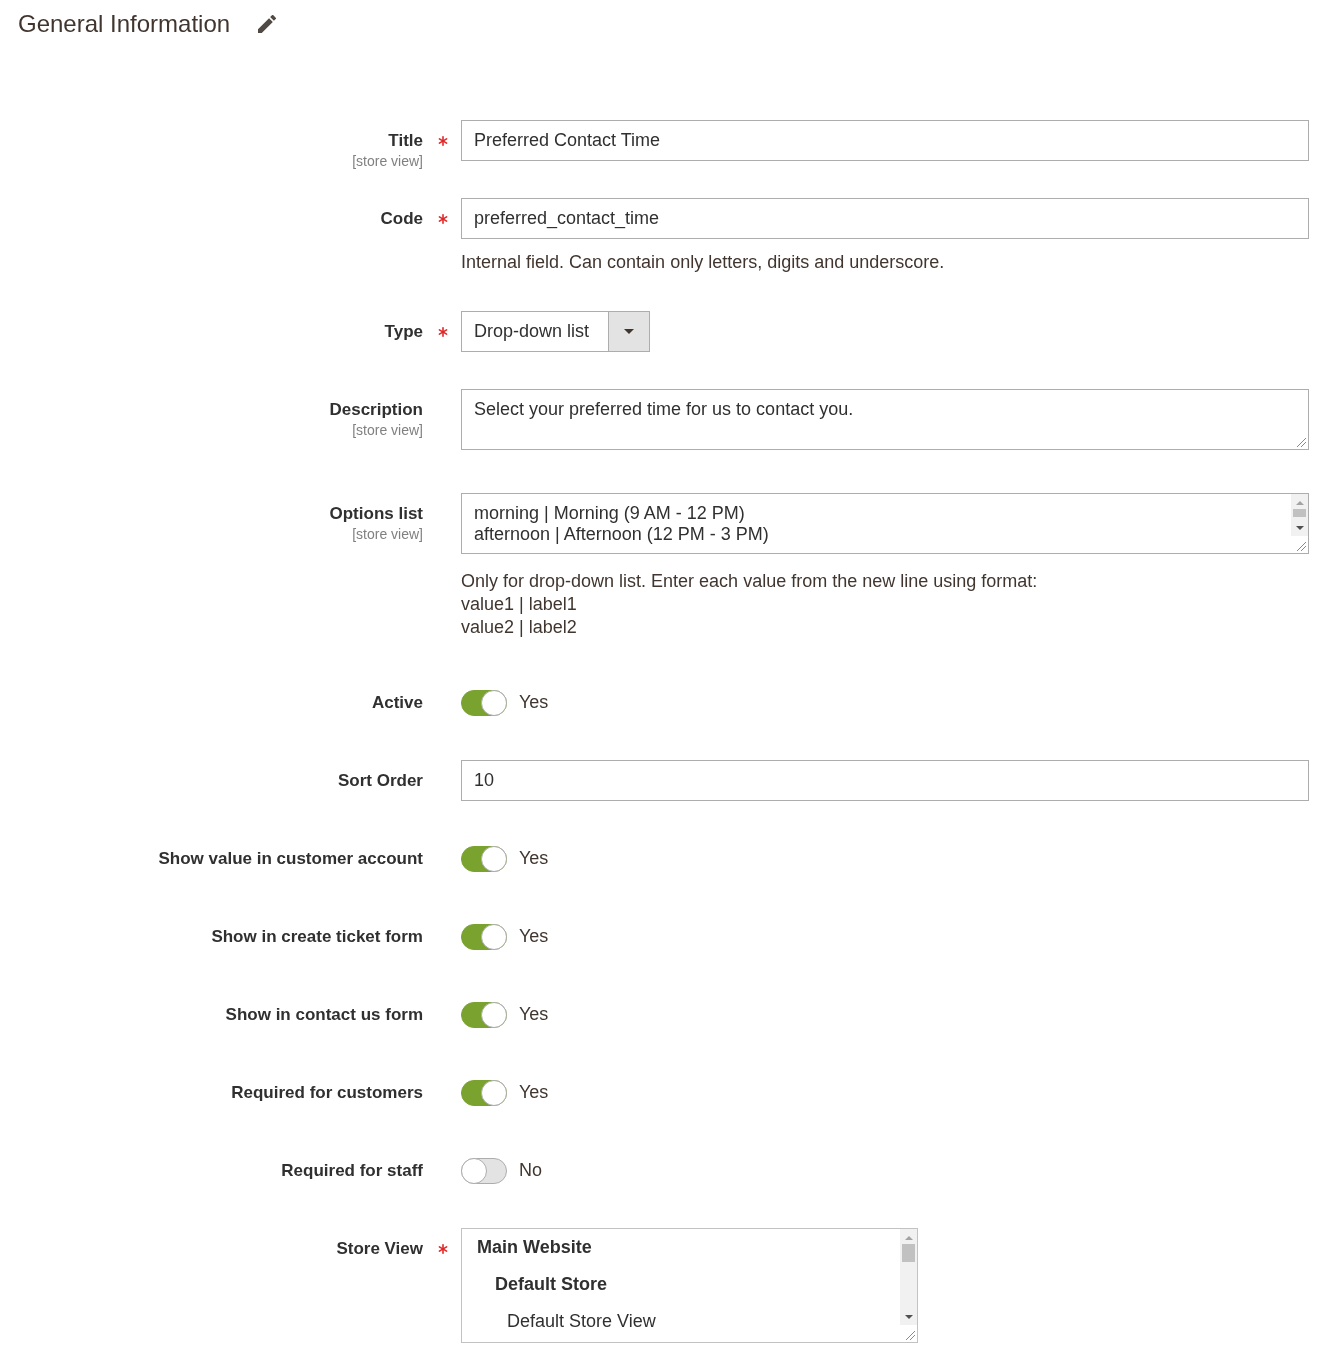 The image size is (1344, 1352). What do you see at coordinates (323, 1015) in the screenshot?
I see `field-label: Show in contact us form` at bounding box center [323, 1015].